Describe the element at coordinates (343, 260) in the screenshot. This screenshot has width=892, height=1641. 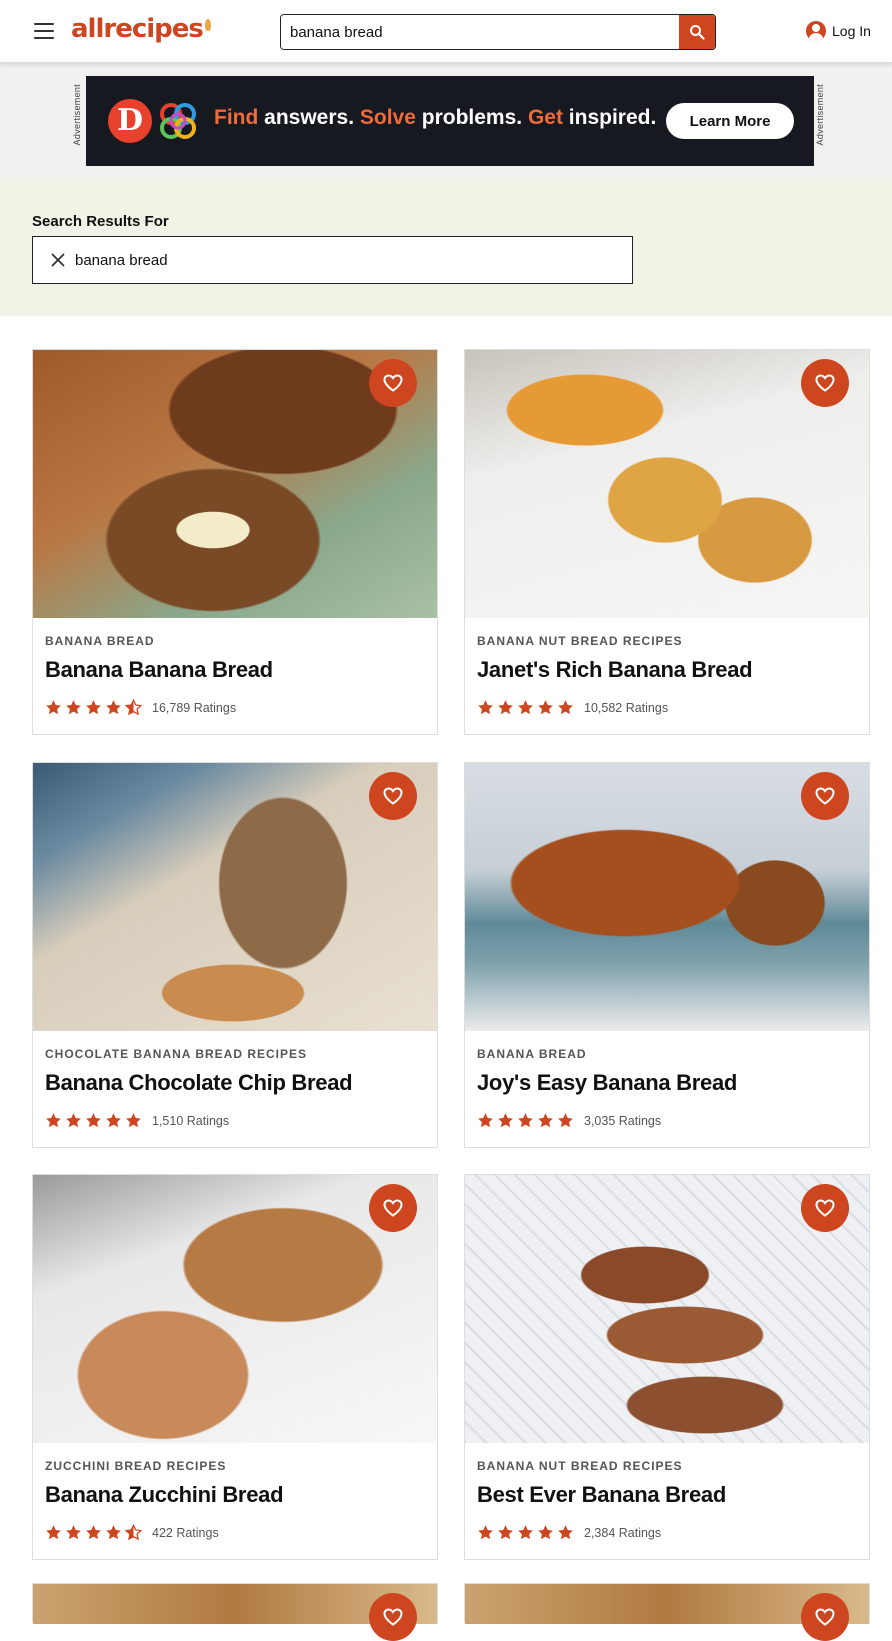
I see `search-results-input` at that location.